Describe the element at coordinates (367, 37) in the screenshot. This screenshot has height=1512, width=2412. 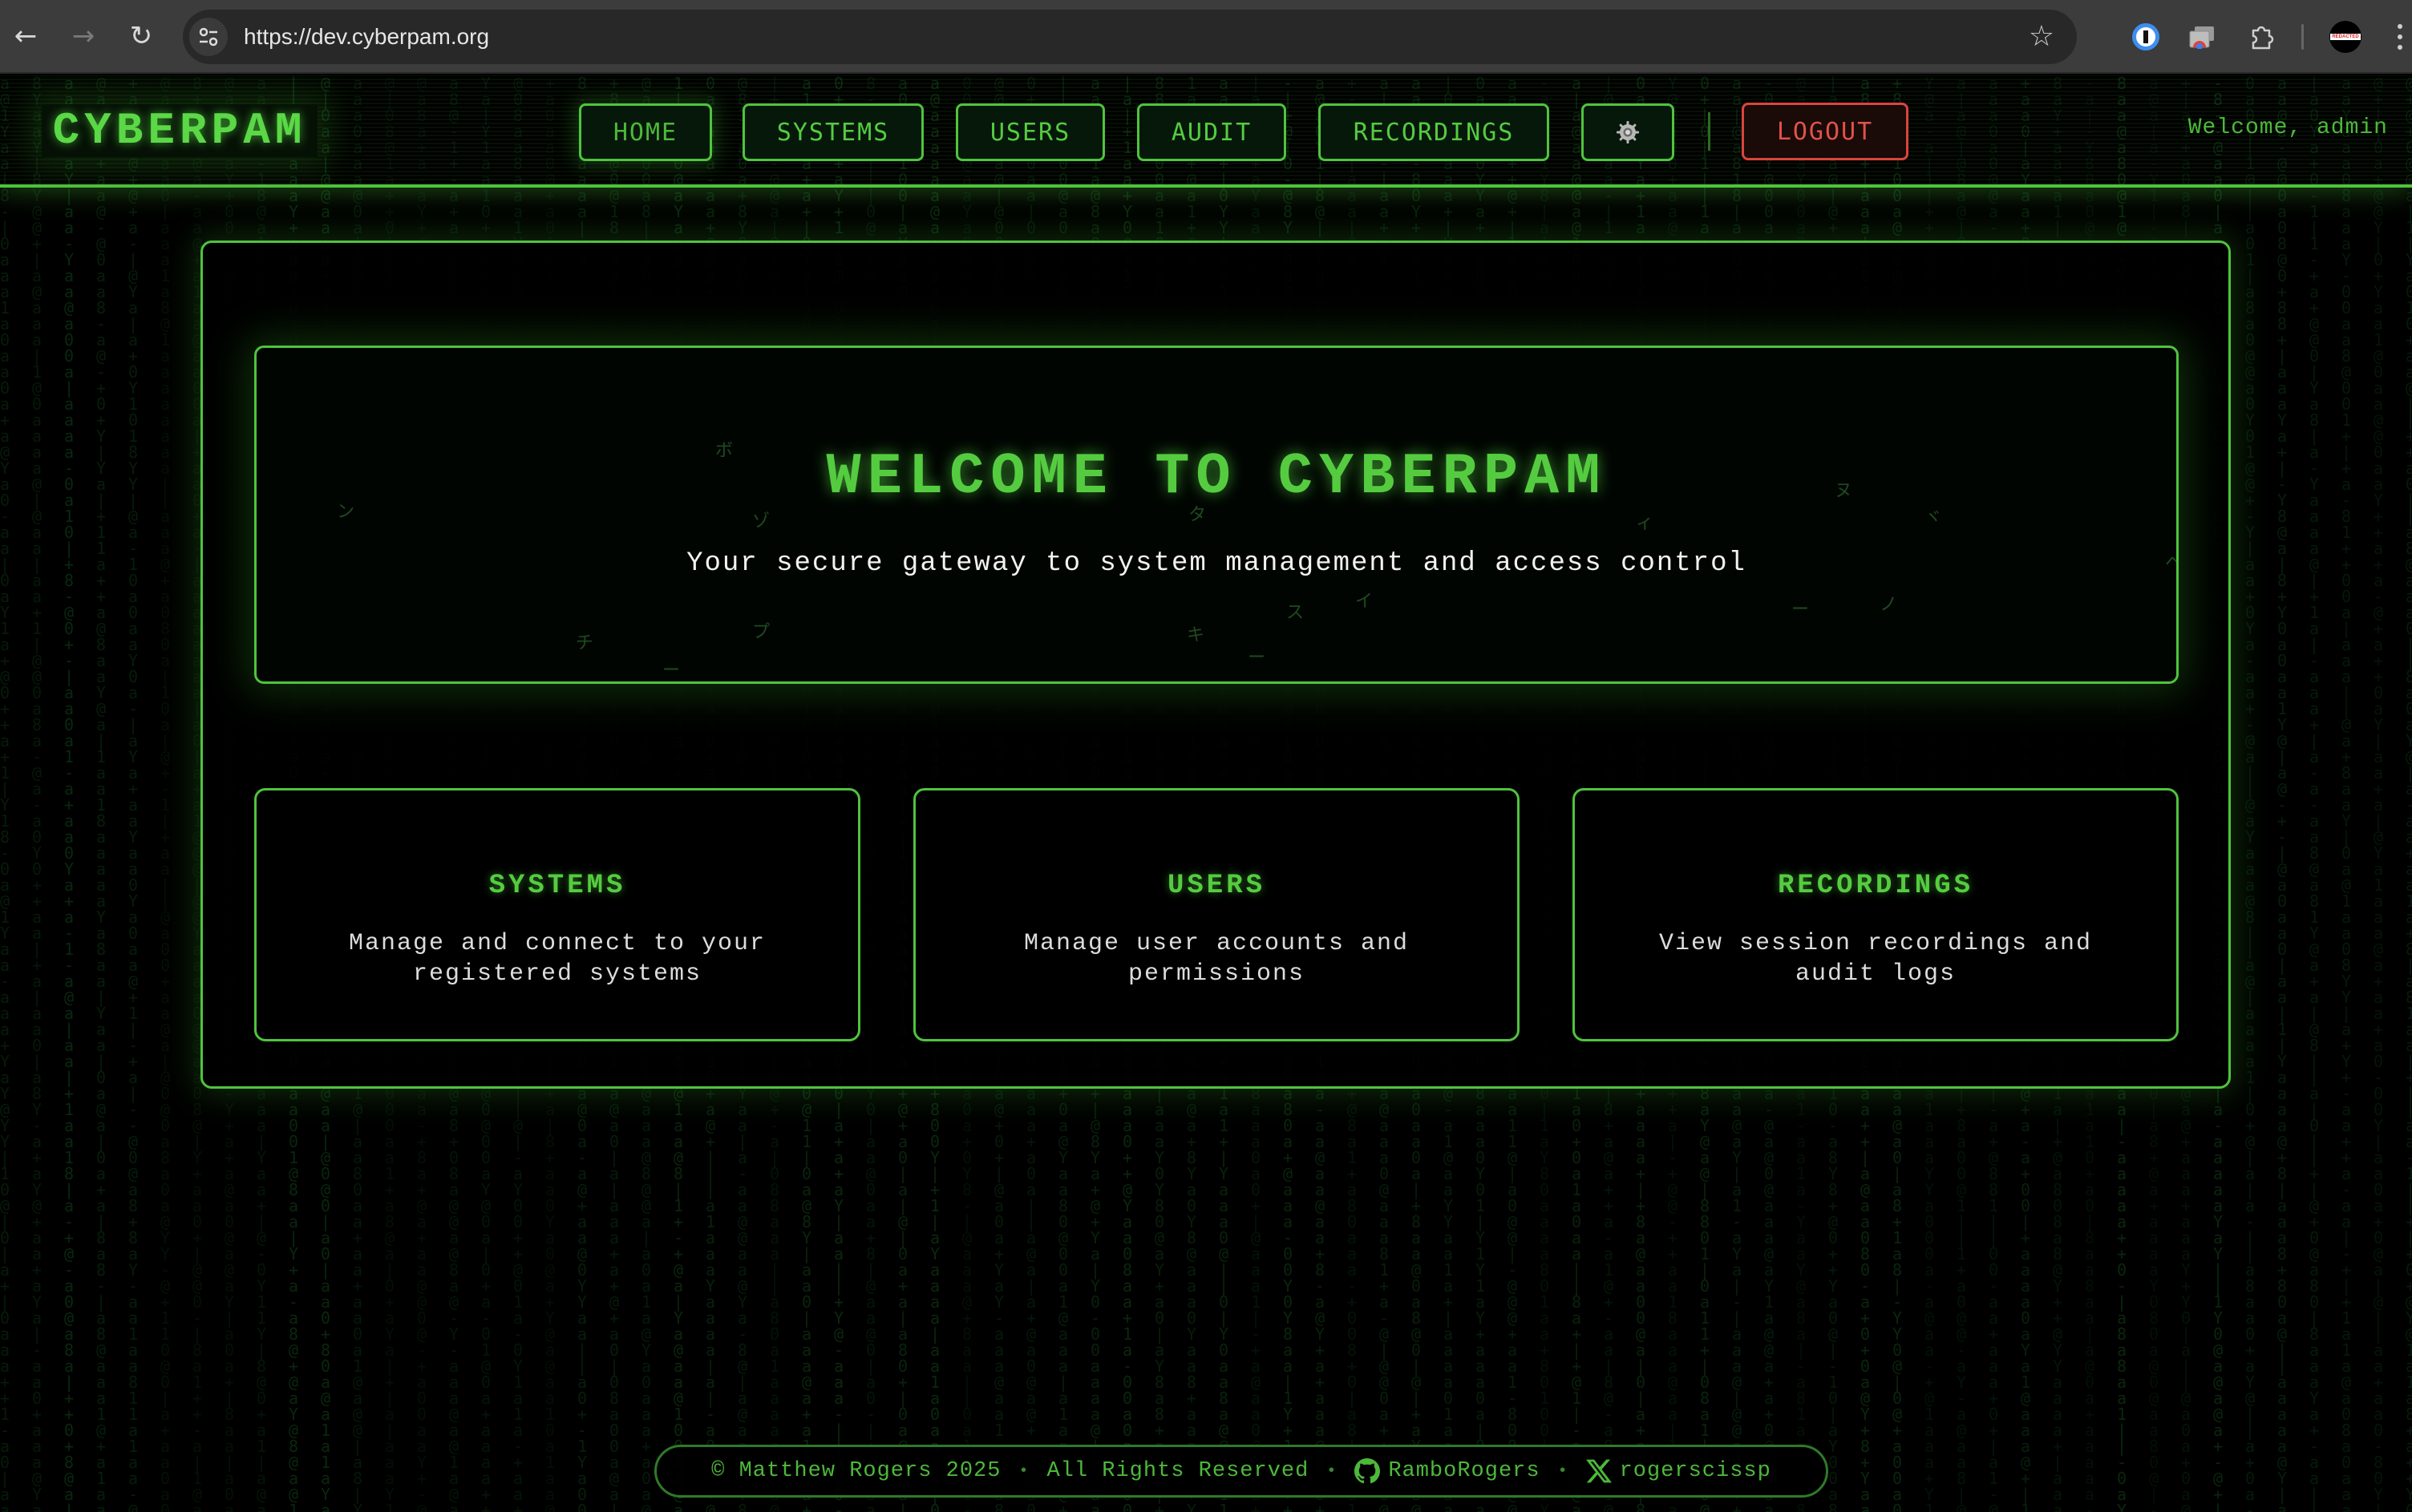
I see `url-text: https://dev.cyberpam.org` at that location.